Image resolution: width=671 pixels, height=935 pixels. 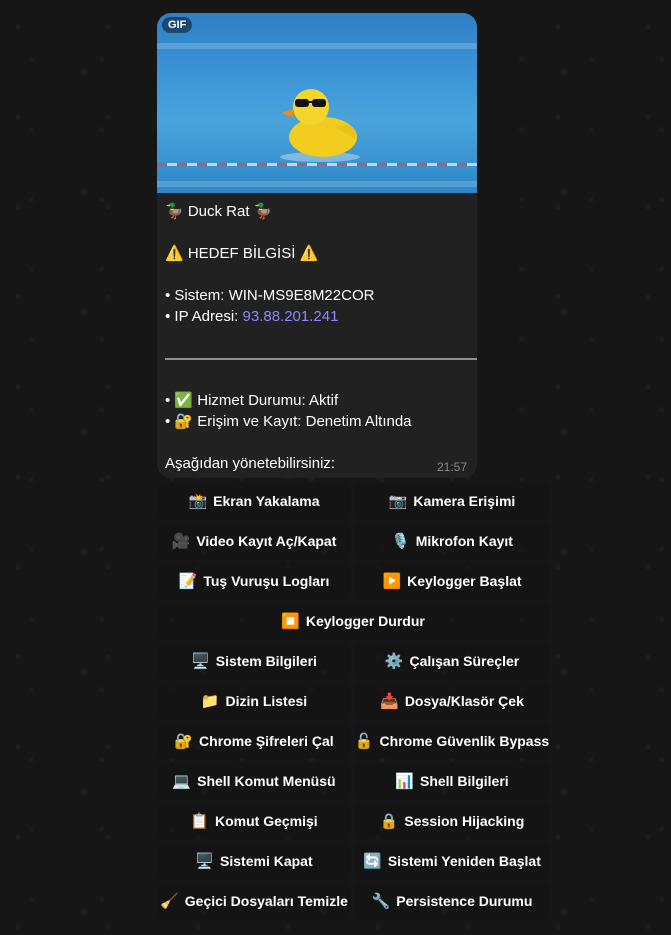 I want to click on keyboard-button: 📥 Dosya/Klasör Çek, so click(x=452, y=701).